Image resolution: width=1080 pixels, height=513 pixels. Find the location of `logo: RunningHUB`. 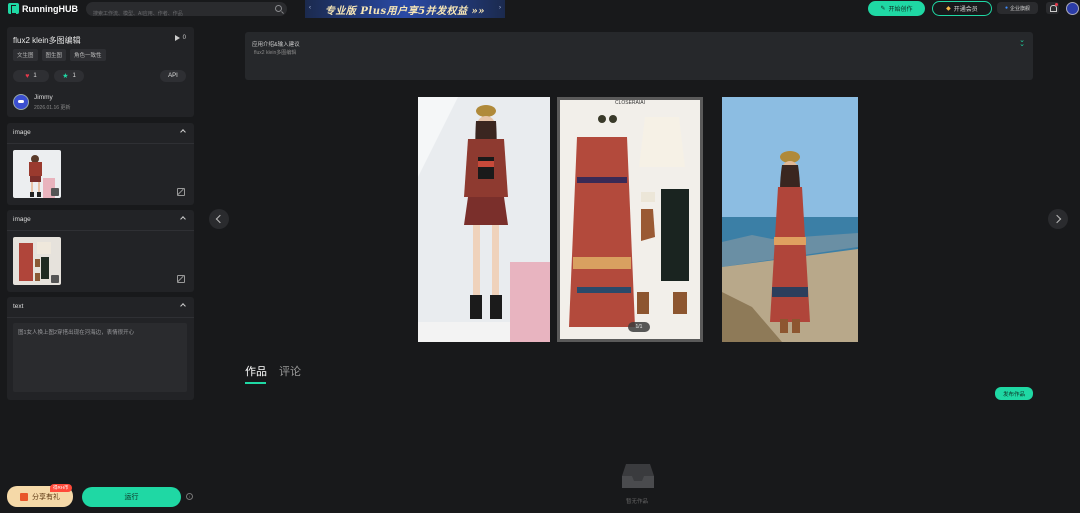

logo: RunningHUB is located at coordinates (43, 8).